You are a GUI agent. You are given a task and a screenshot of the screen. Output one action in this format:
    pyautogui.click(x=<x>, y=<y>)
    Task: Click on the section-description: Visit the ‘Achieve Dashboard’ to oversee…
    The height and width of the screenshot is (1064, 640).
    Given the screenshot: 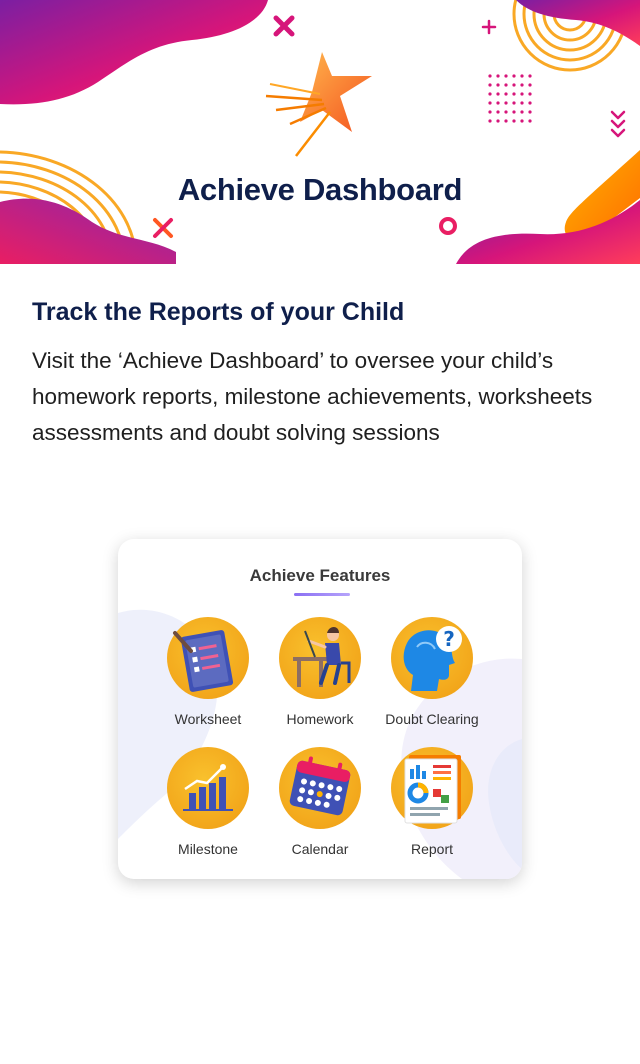 What is the action you would take?
    pyautogui.click(x=312, y=396)
    